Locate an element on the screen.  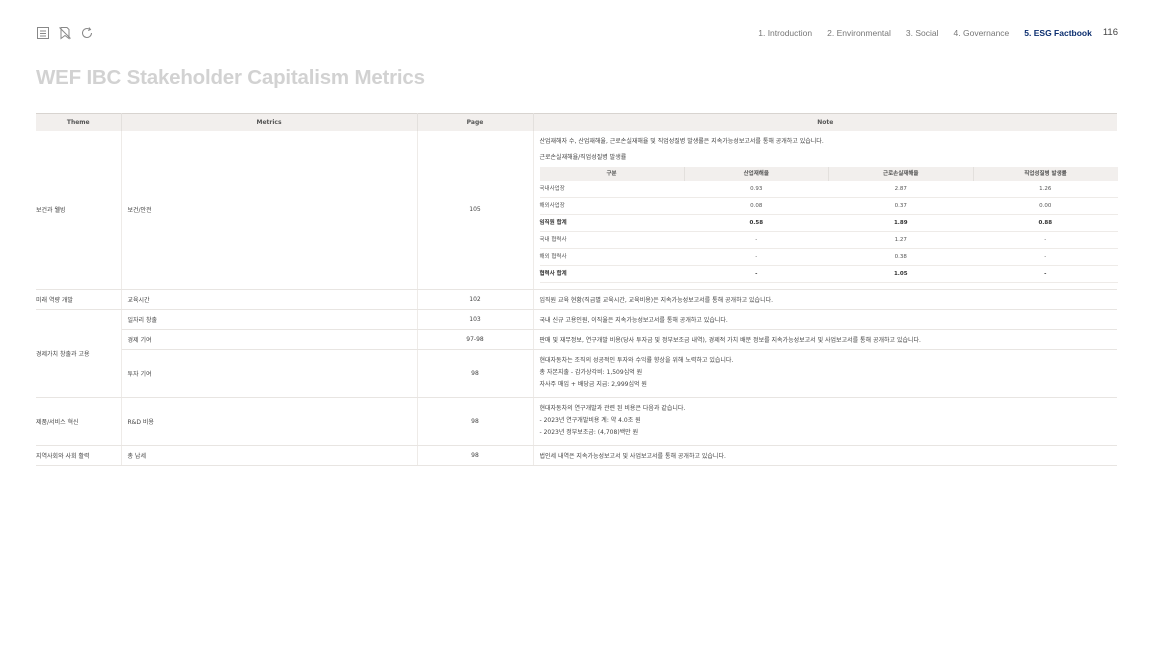
metric-cell: 교육시간 is located at coordinates (269, 299).